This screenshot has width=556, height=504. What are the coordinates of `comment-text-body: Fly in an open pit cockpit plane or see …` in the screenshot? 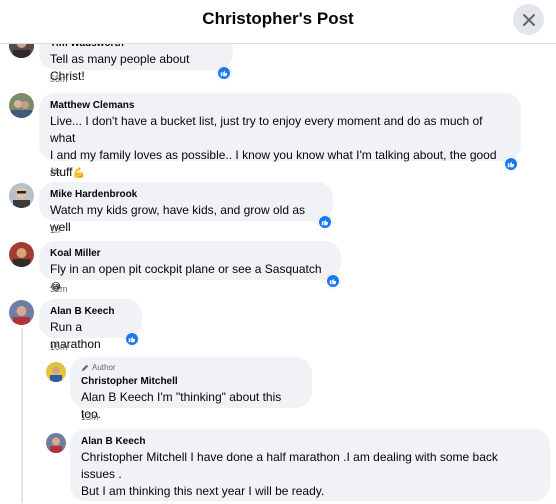 It's located at (186, 269).